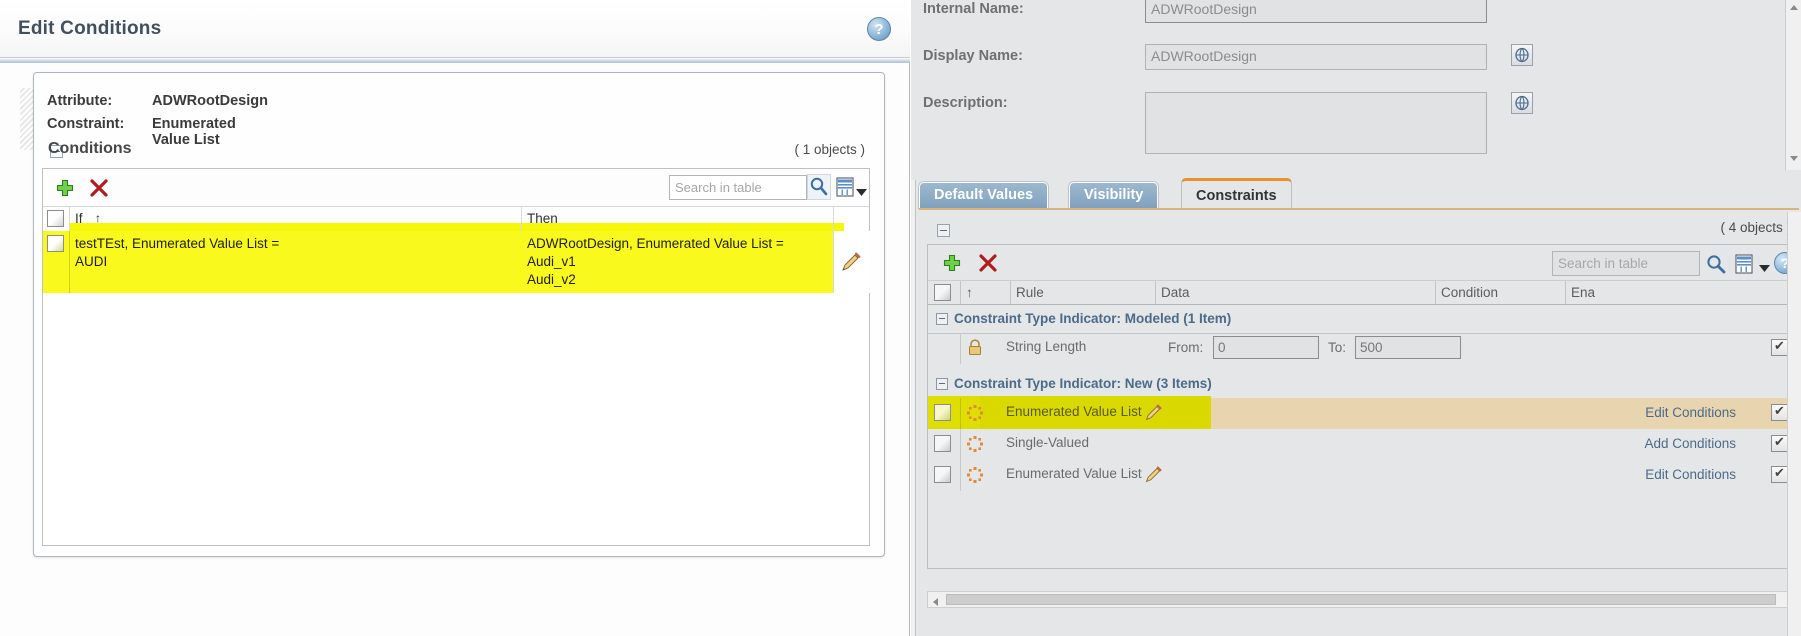 This screenshot has width=1801, height=636. I want to click on rule-label: Enumerated Value List, so click(1074, 411).